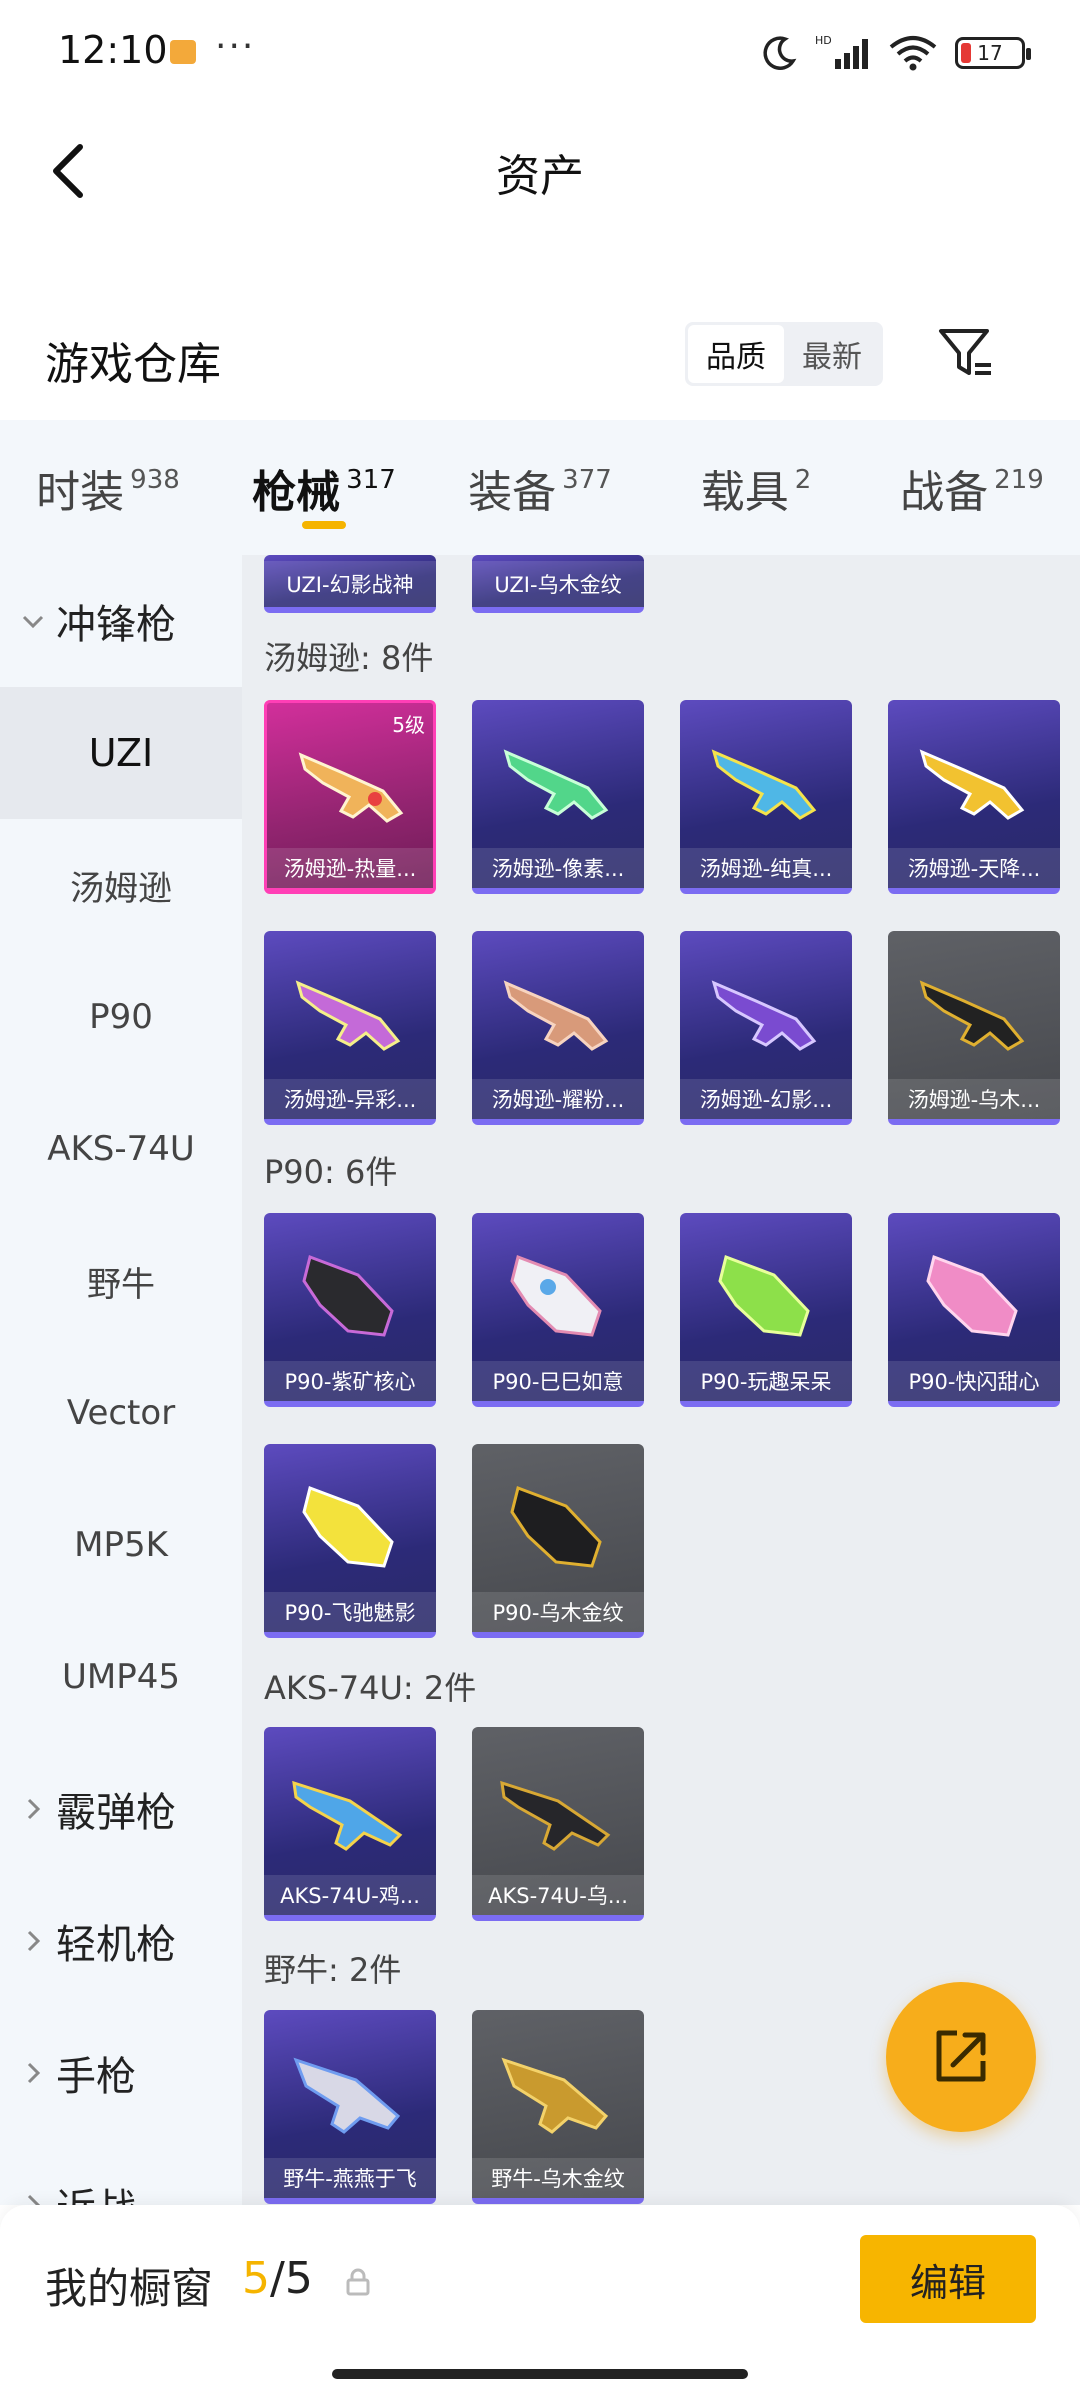 This screenshot has width=1080, height=2400. Describe the element at coordinates (803, 479) in the screenshot. I see `tab-count: 2` at that location.